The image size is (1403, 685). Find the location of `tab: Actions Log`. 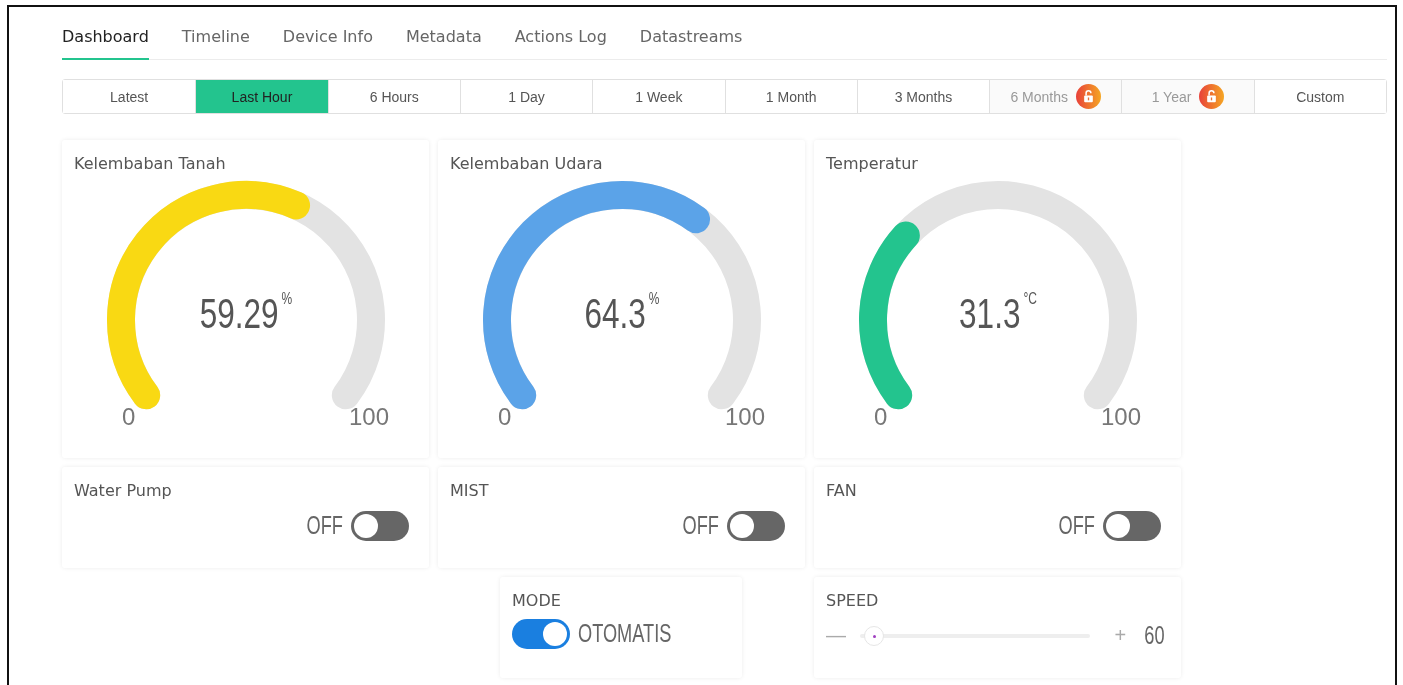

tab: Actions Log is located at coordinates (560, 43).